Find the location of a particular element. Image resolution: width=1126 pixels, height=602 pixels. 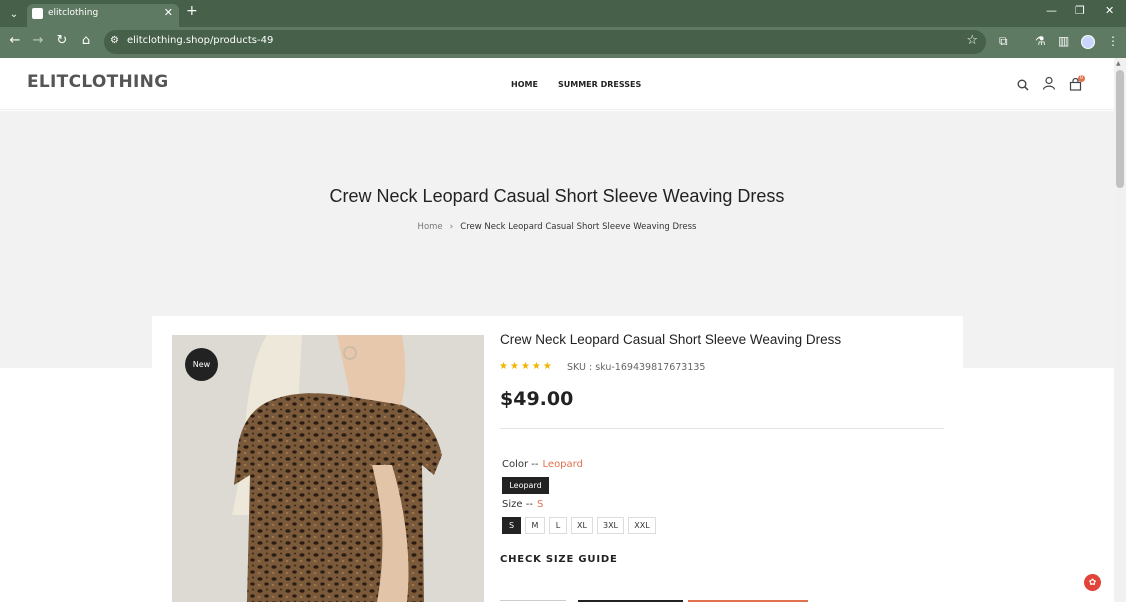

breadcrumb-home: Home is located at coordinates (430, 227).